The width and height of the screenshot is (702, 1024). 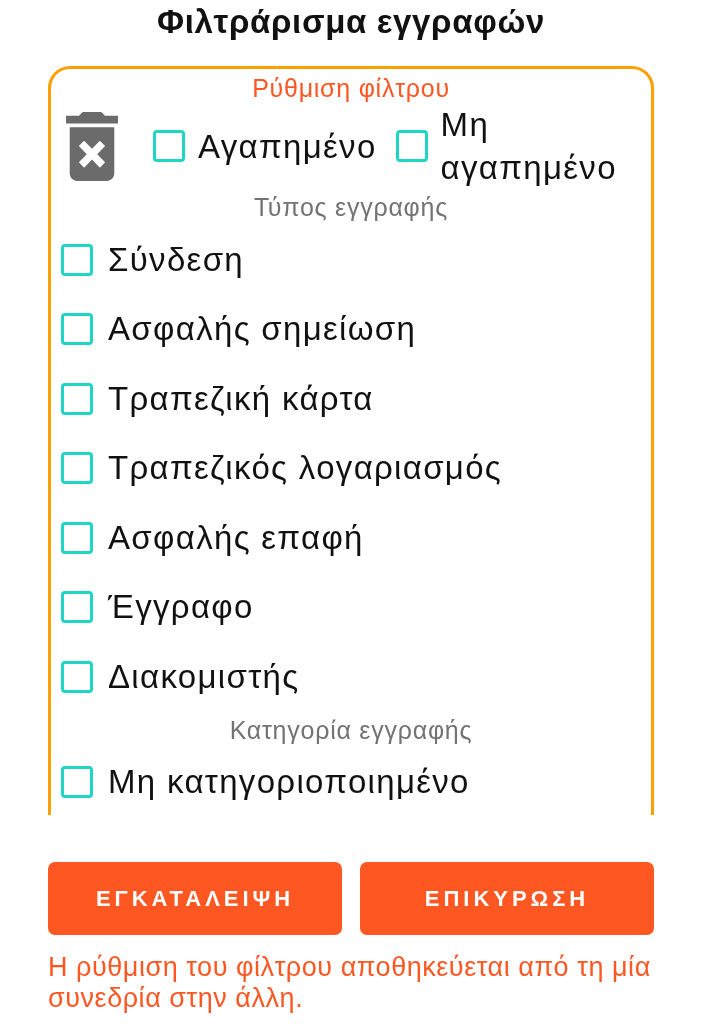 What do you see at coordinates (181, 607) in the screenshot?
I see `option-label: Έγγραφο` at bounding box center [181, 607].